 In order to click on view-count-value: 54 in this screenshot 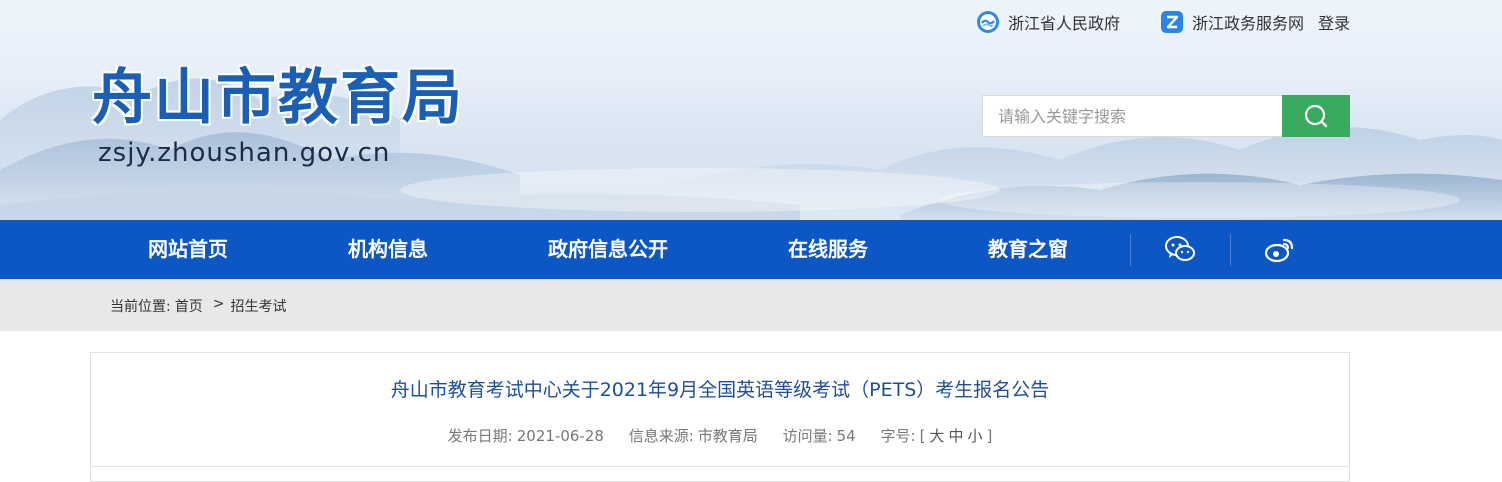, I will do `click(846, 436)`.